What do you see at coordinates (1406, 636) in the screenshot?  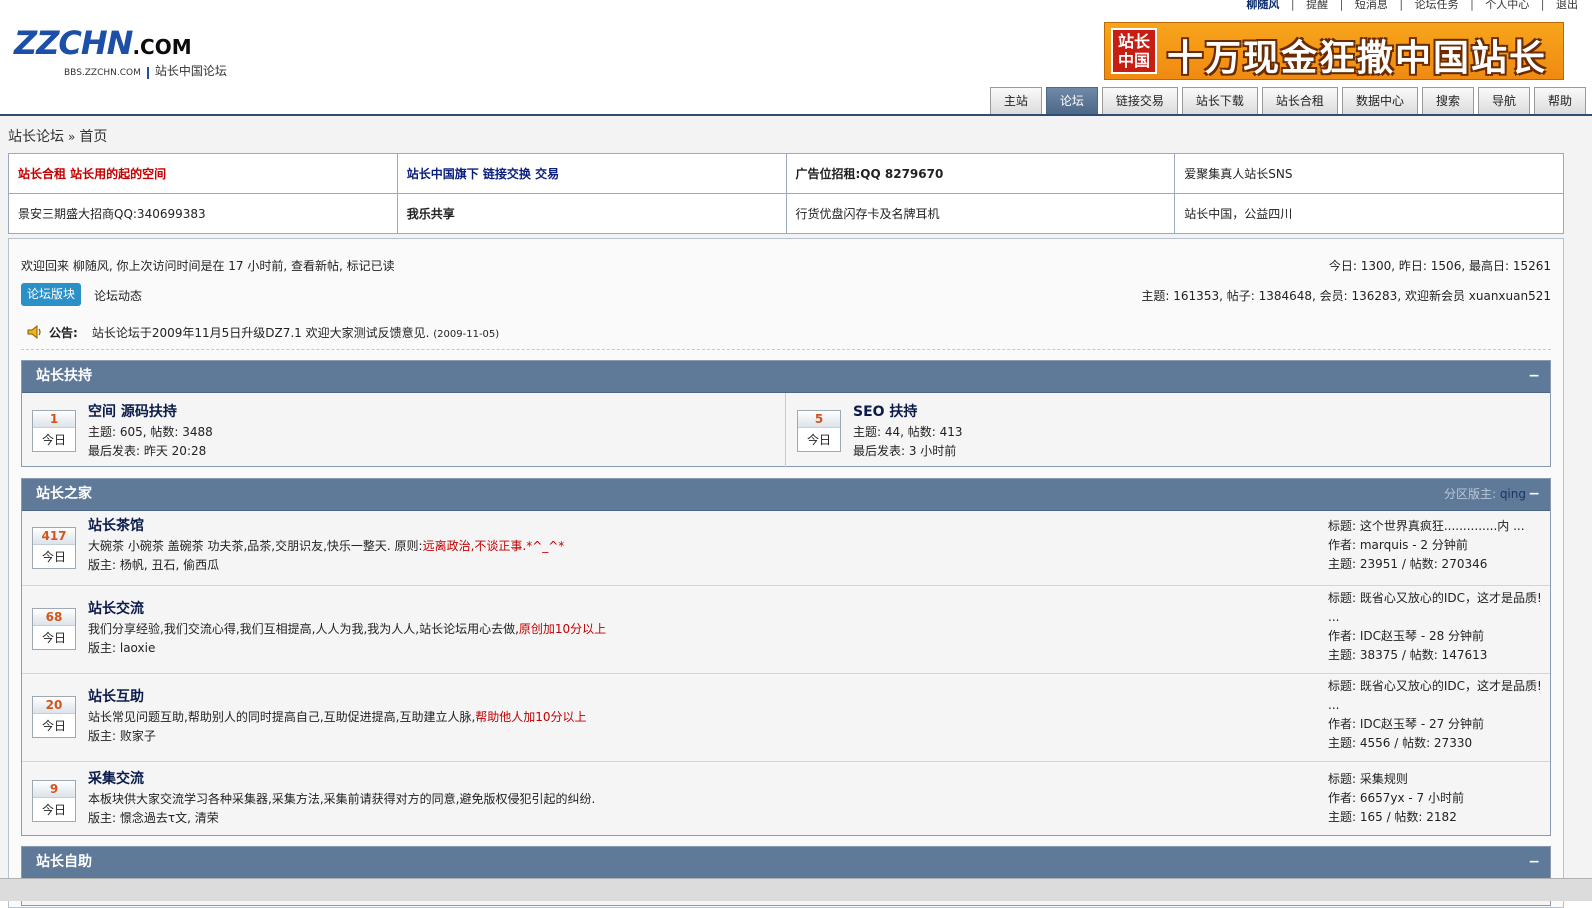 I see `last-post-author: 作者: IDC赵玉琴 - 28 分钟前` at bounding box center [1406, 636].